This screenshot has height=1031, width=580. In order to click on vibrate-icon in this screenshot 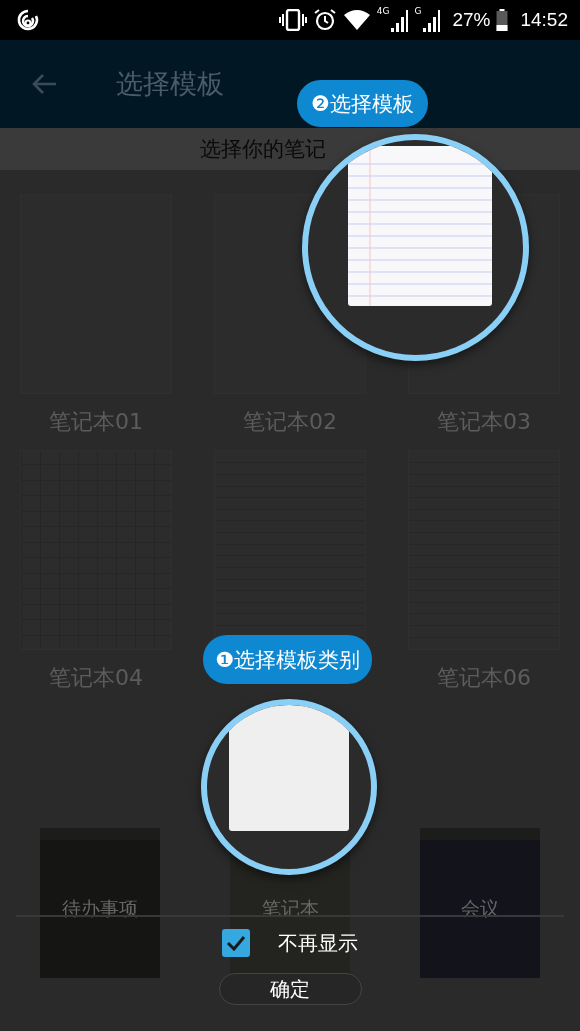, I will do `click(292, 20)`.